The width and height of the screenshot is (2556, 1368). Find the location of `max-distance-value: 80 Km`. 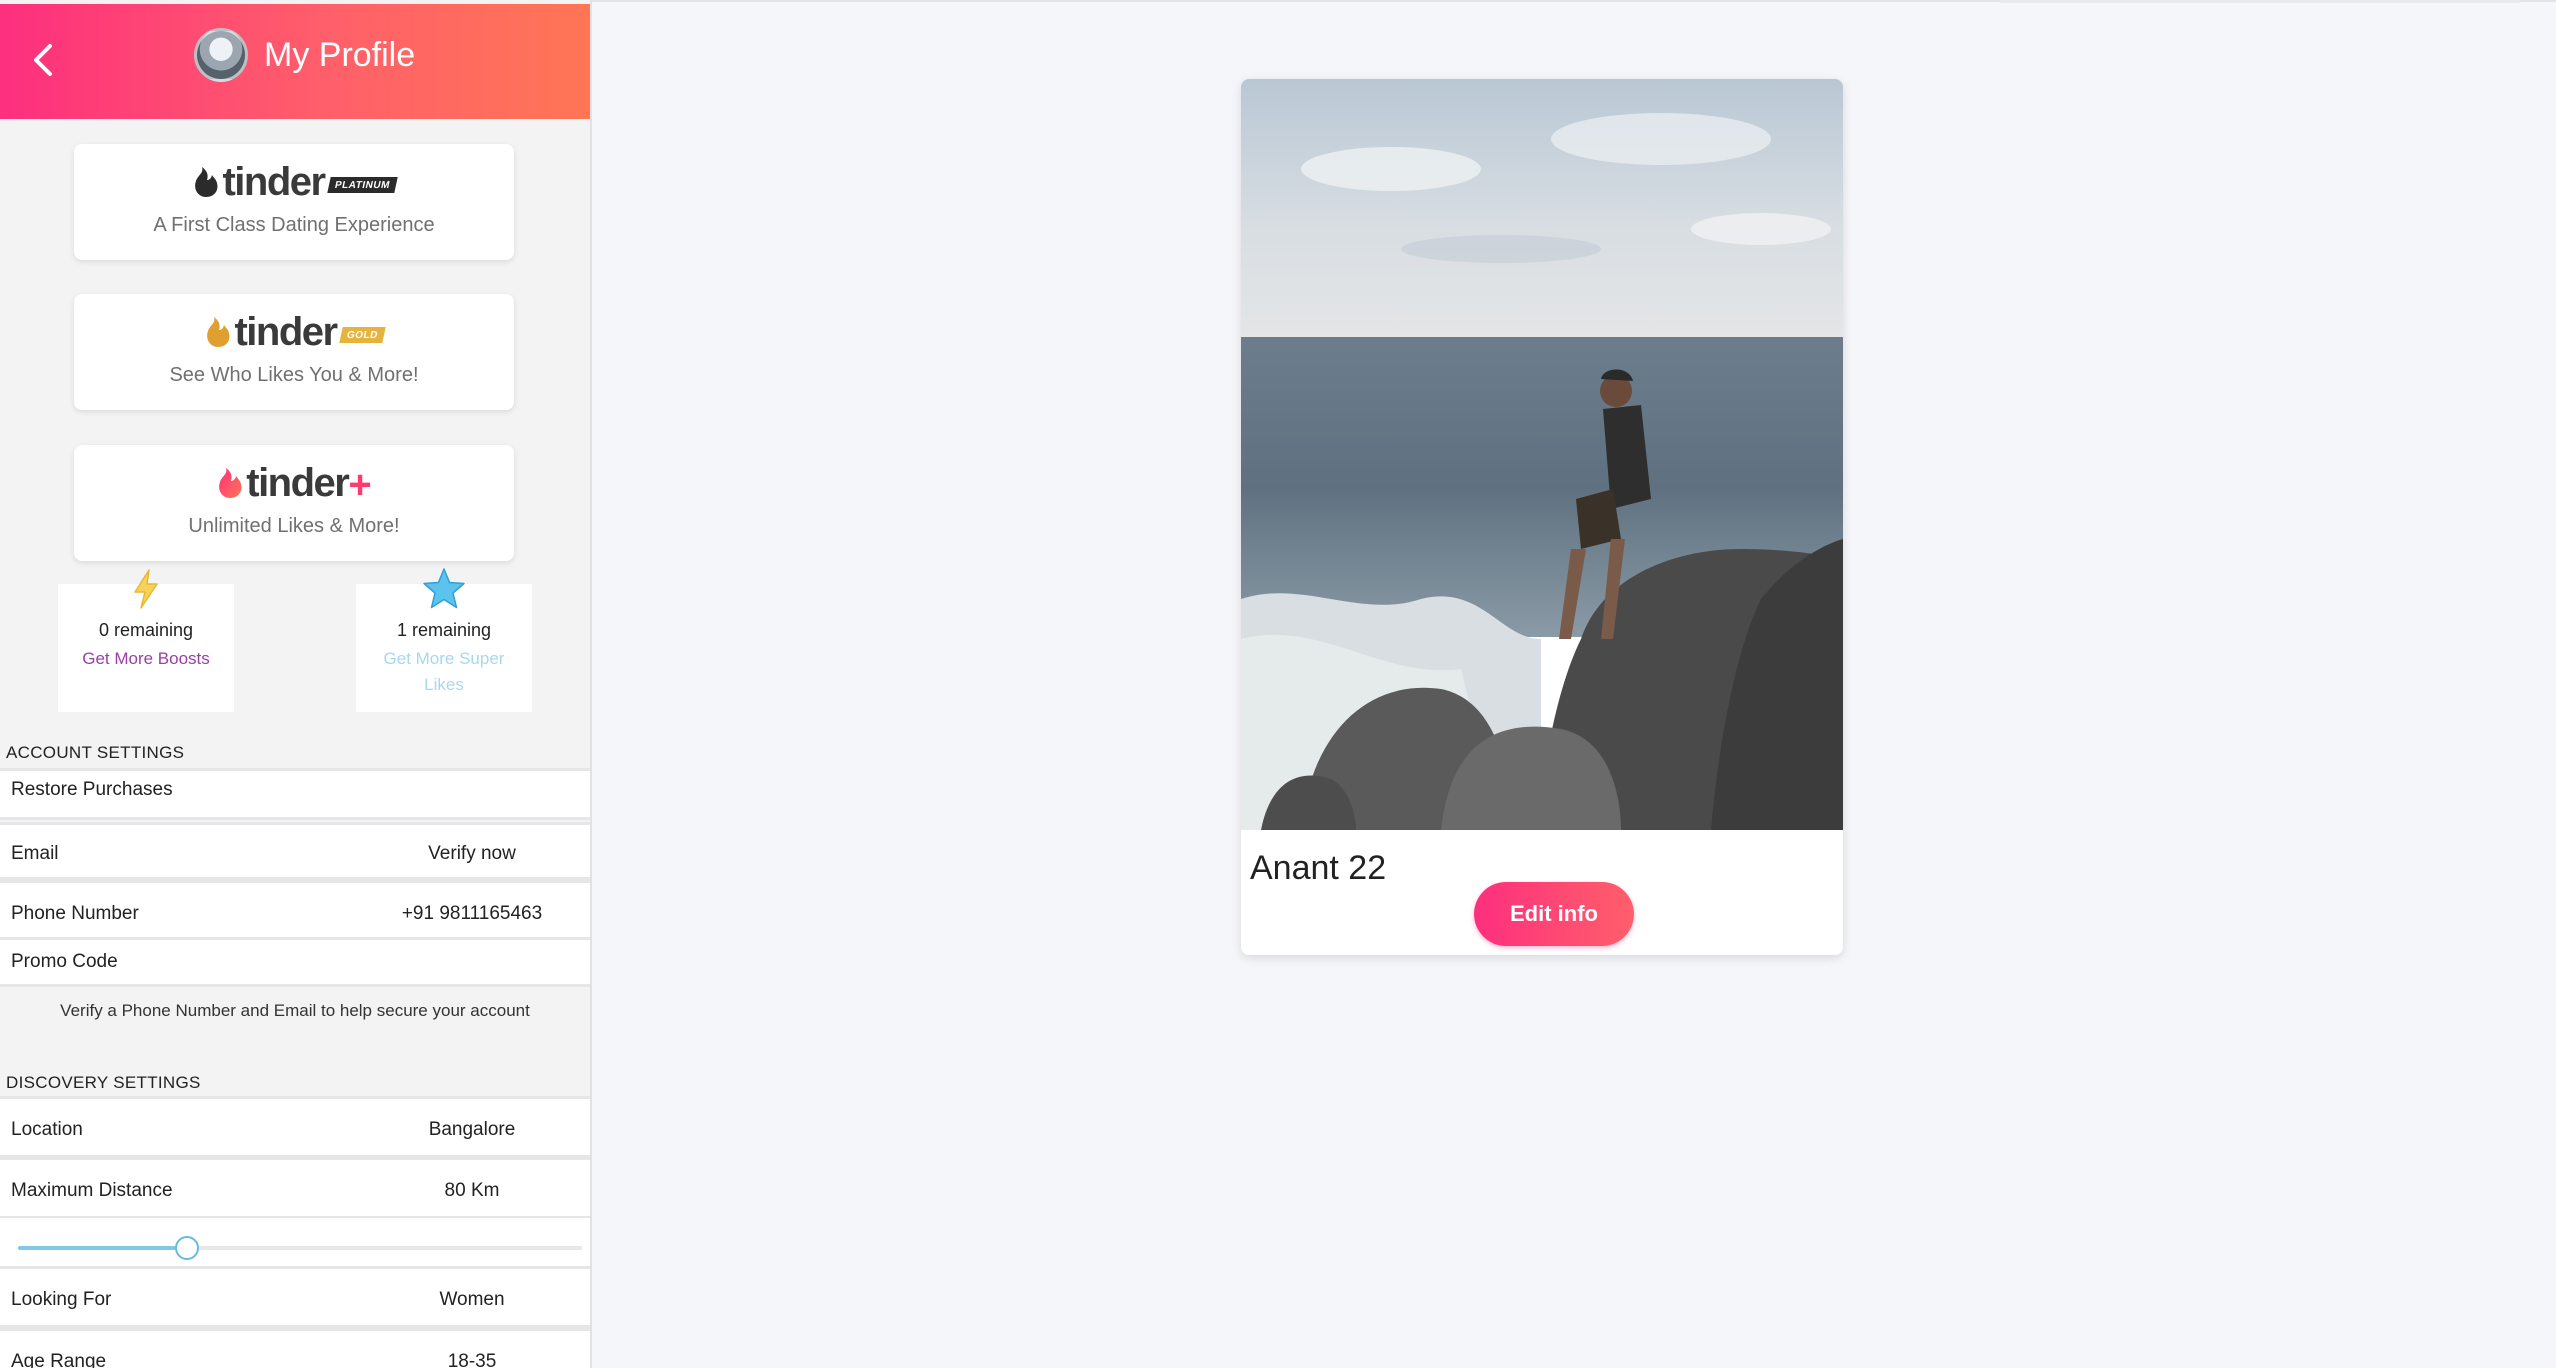

max-distance-value: 80 Km is located at coordinates (472, 1190).